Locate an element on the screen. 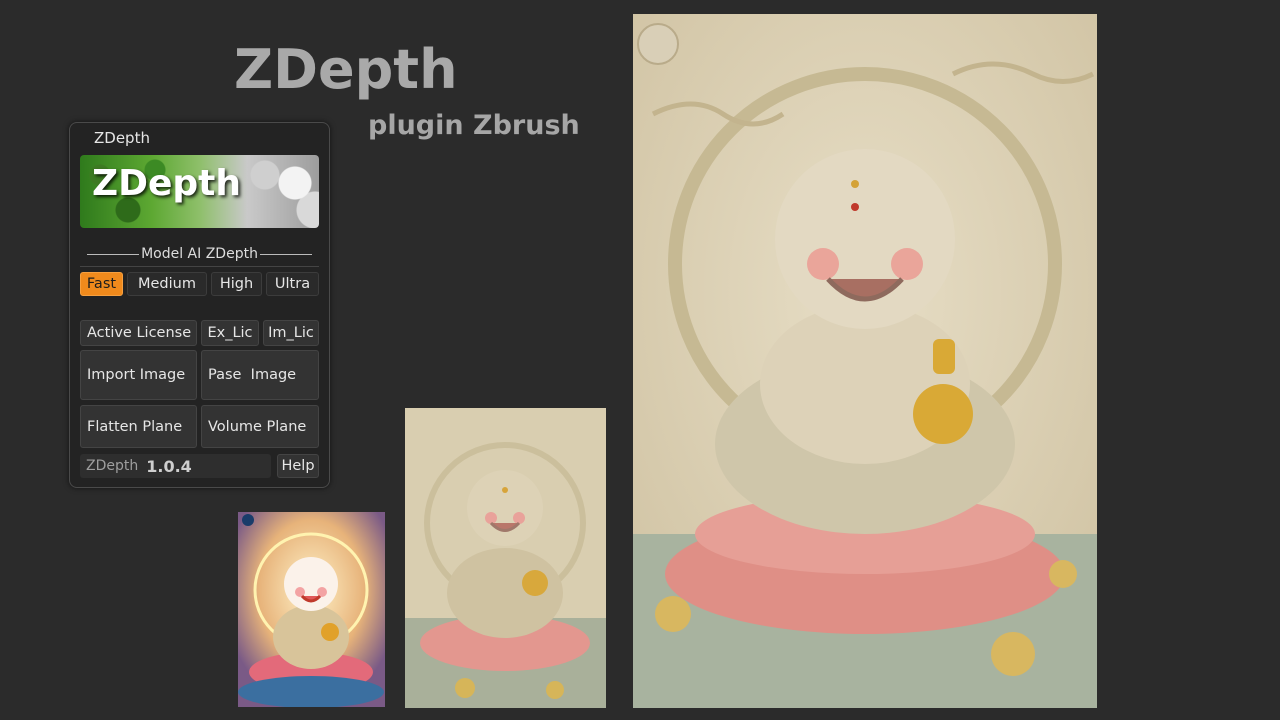 This screenshot has width=1280, height=720. import-license-button: Im_Lic is located at coordinates (291, 333).